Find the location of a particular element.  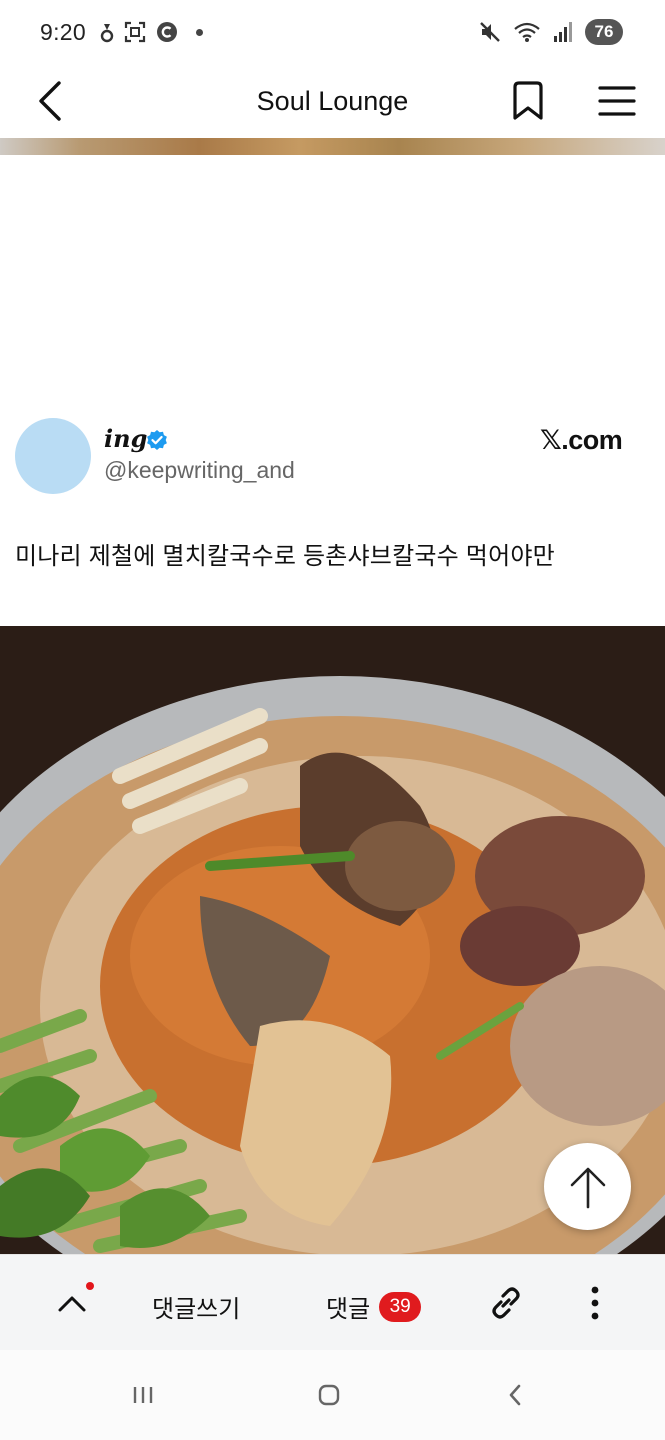

bookmark-button is located at coordinates (528, 101).